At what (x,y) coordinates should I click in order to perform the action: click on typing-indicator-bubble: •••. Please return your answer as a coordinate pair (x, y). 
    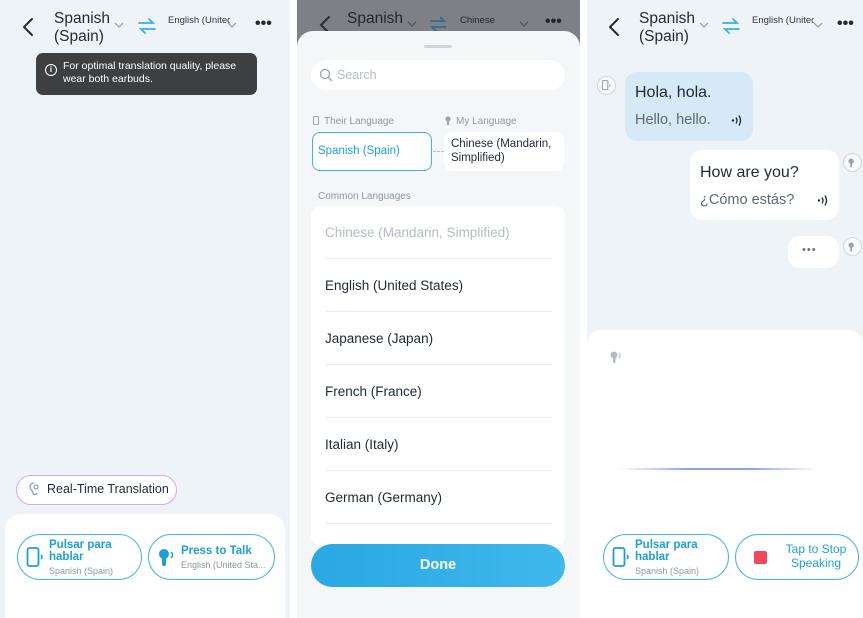
    Looking at the image, I should click on (813, 252).